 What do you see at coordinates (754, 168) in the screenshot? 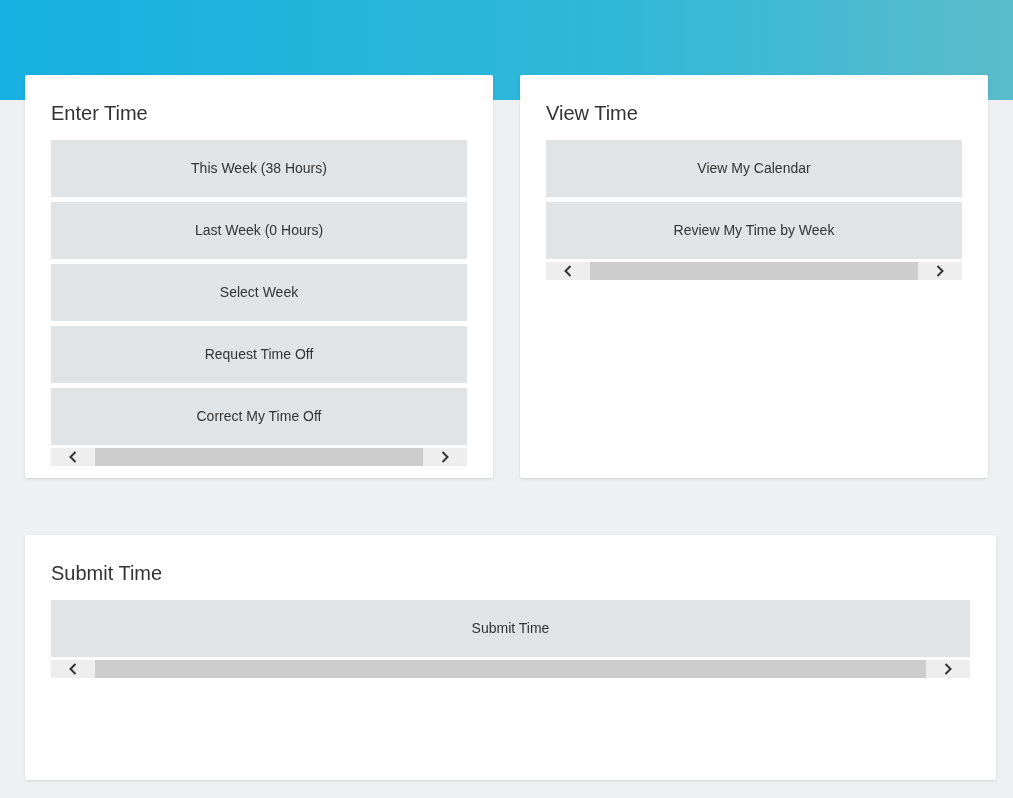
I see `action-button: View My Calendar` at bounding box center [754, 168].